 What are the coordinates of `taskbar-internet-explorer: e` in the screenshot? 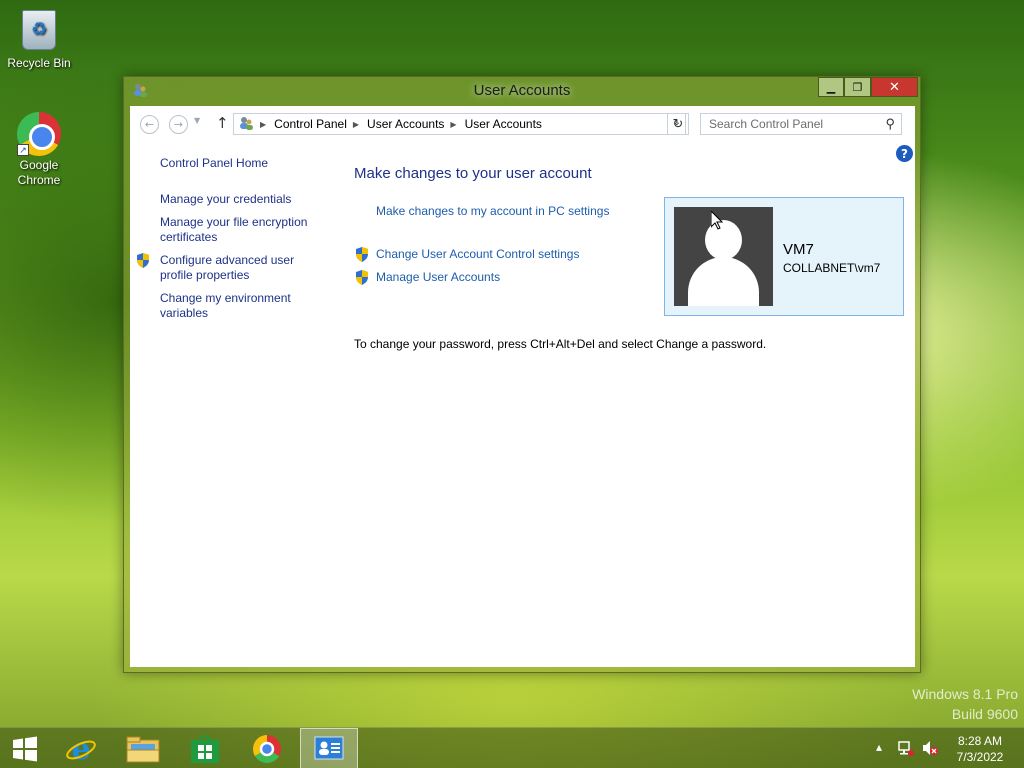 It's located at (81, 748).